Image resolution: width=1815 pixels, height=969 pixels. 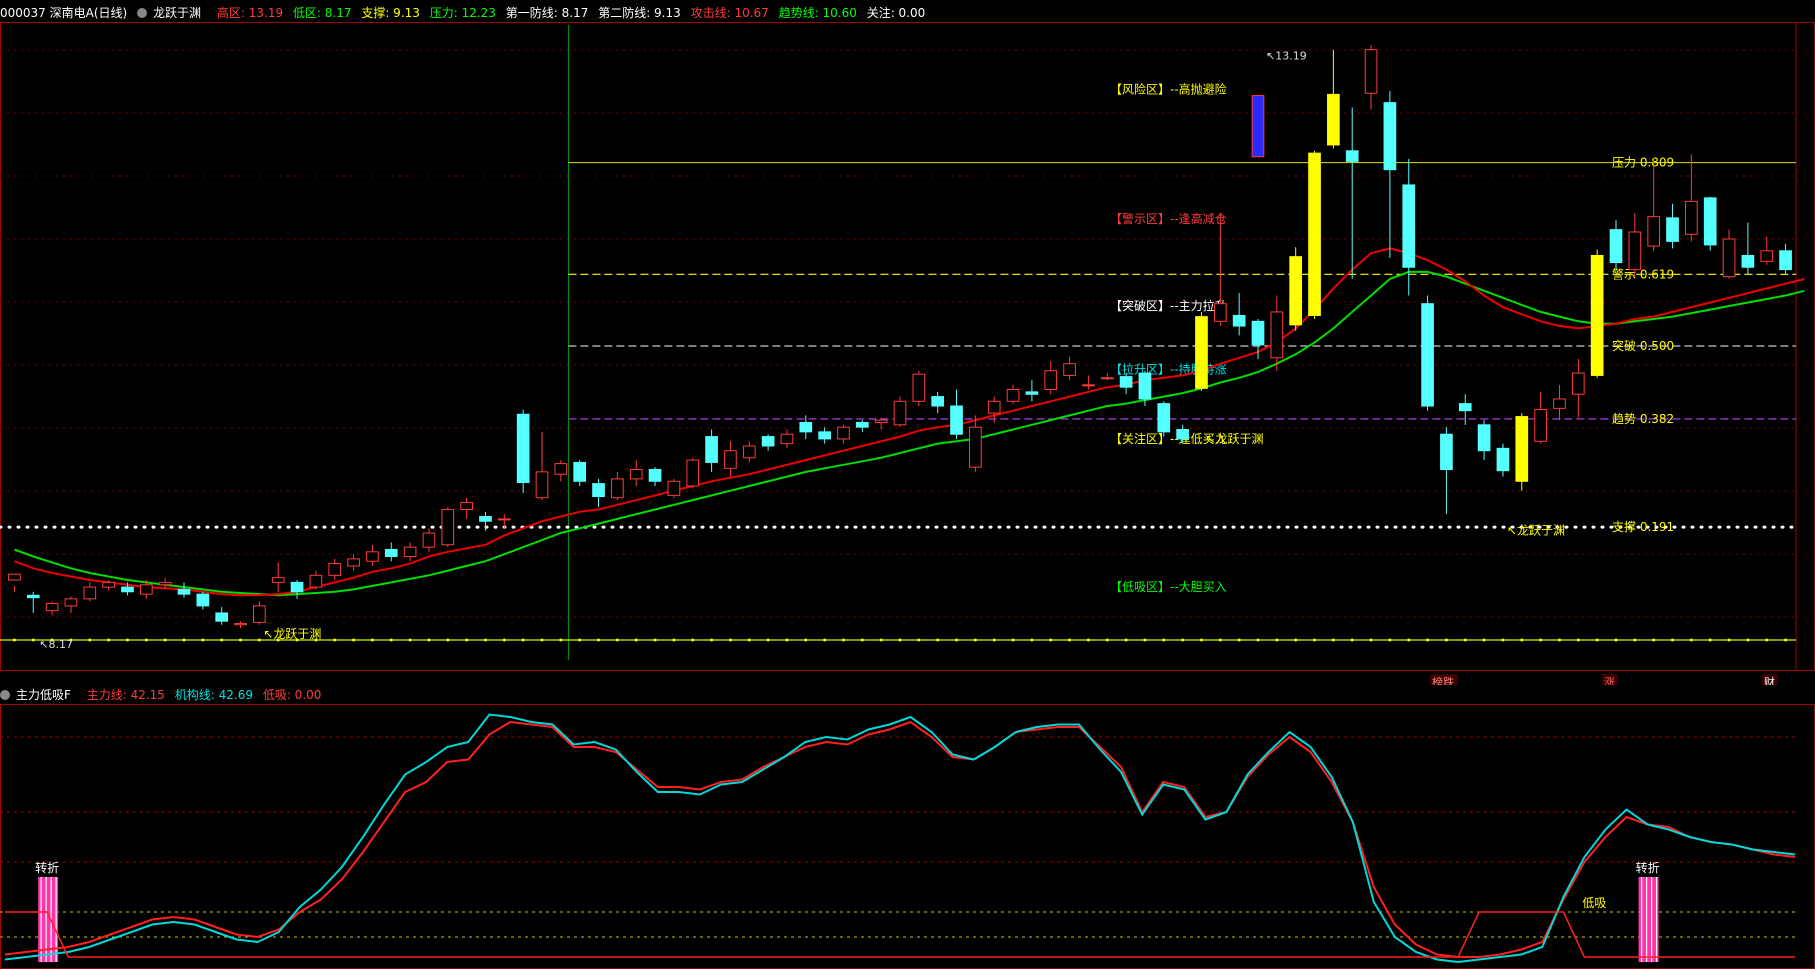 I want to click on signal-annotation-0: ↖龙跃于渊, so click(x=292, y=634).